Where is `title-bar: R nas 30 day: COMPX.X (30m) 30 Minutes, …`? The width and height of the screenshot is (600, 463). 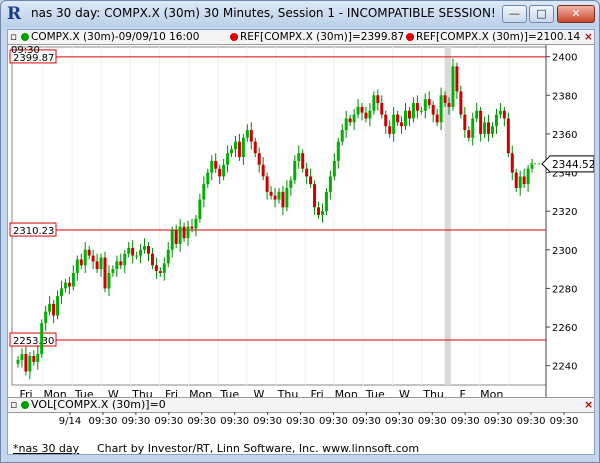 title-bar: R nas 30 day: COMPX.X (30m) 30 Minutes, … is located at coordinates (300, 14).